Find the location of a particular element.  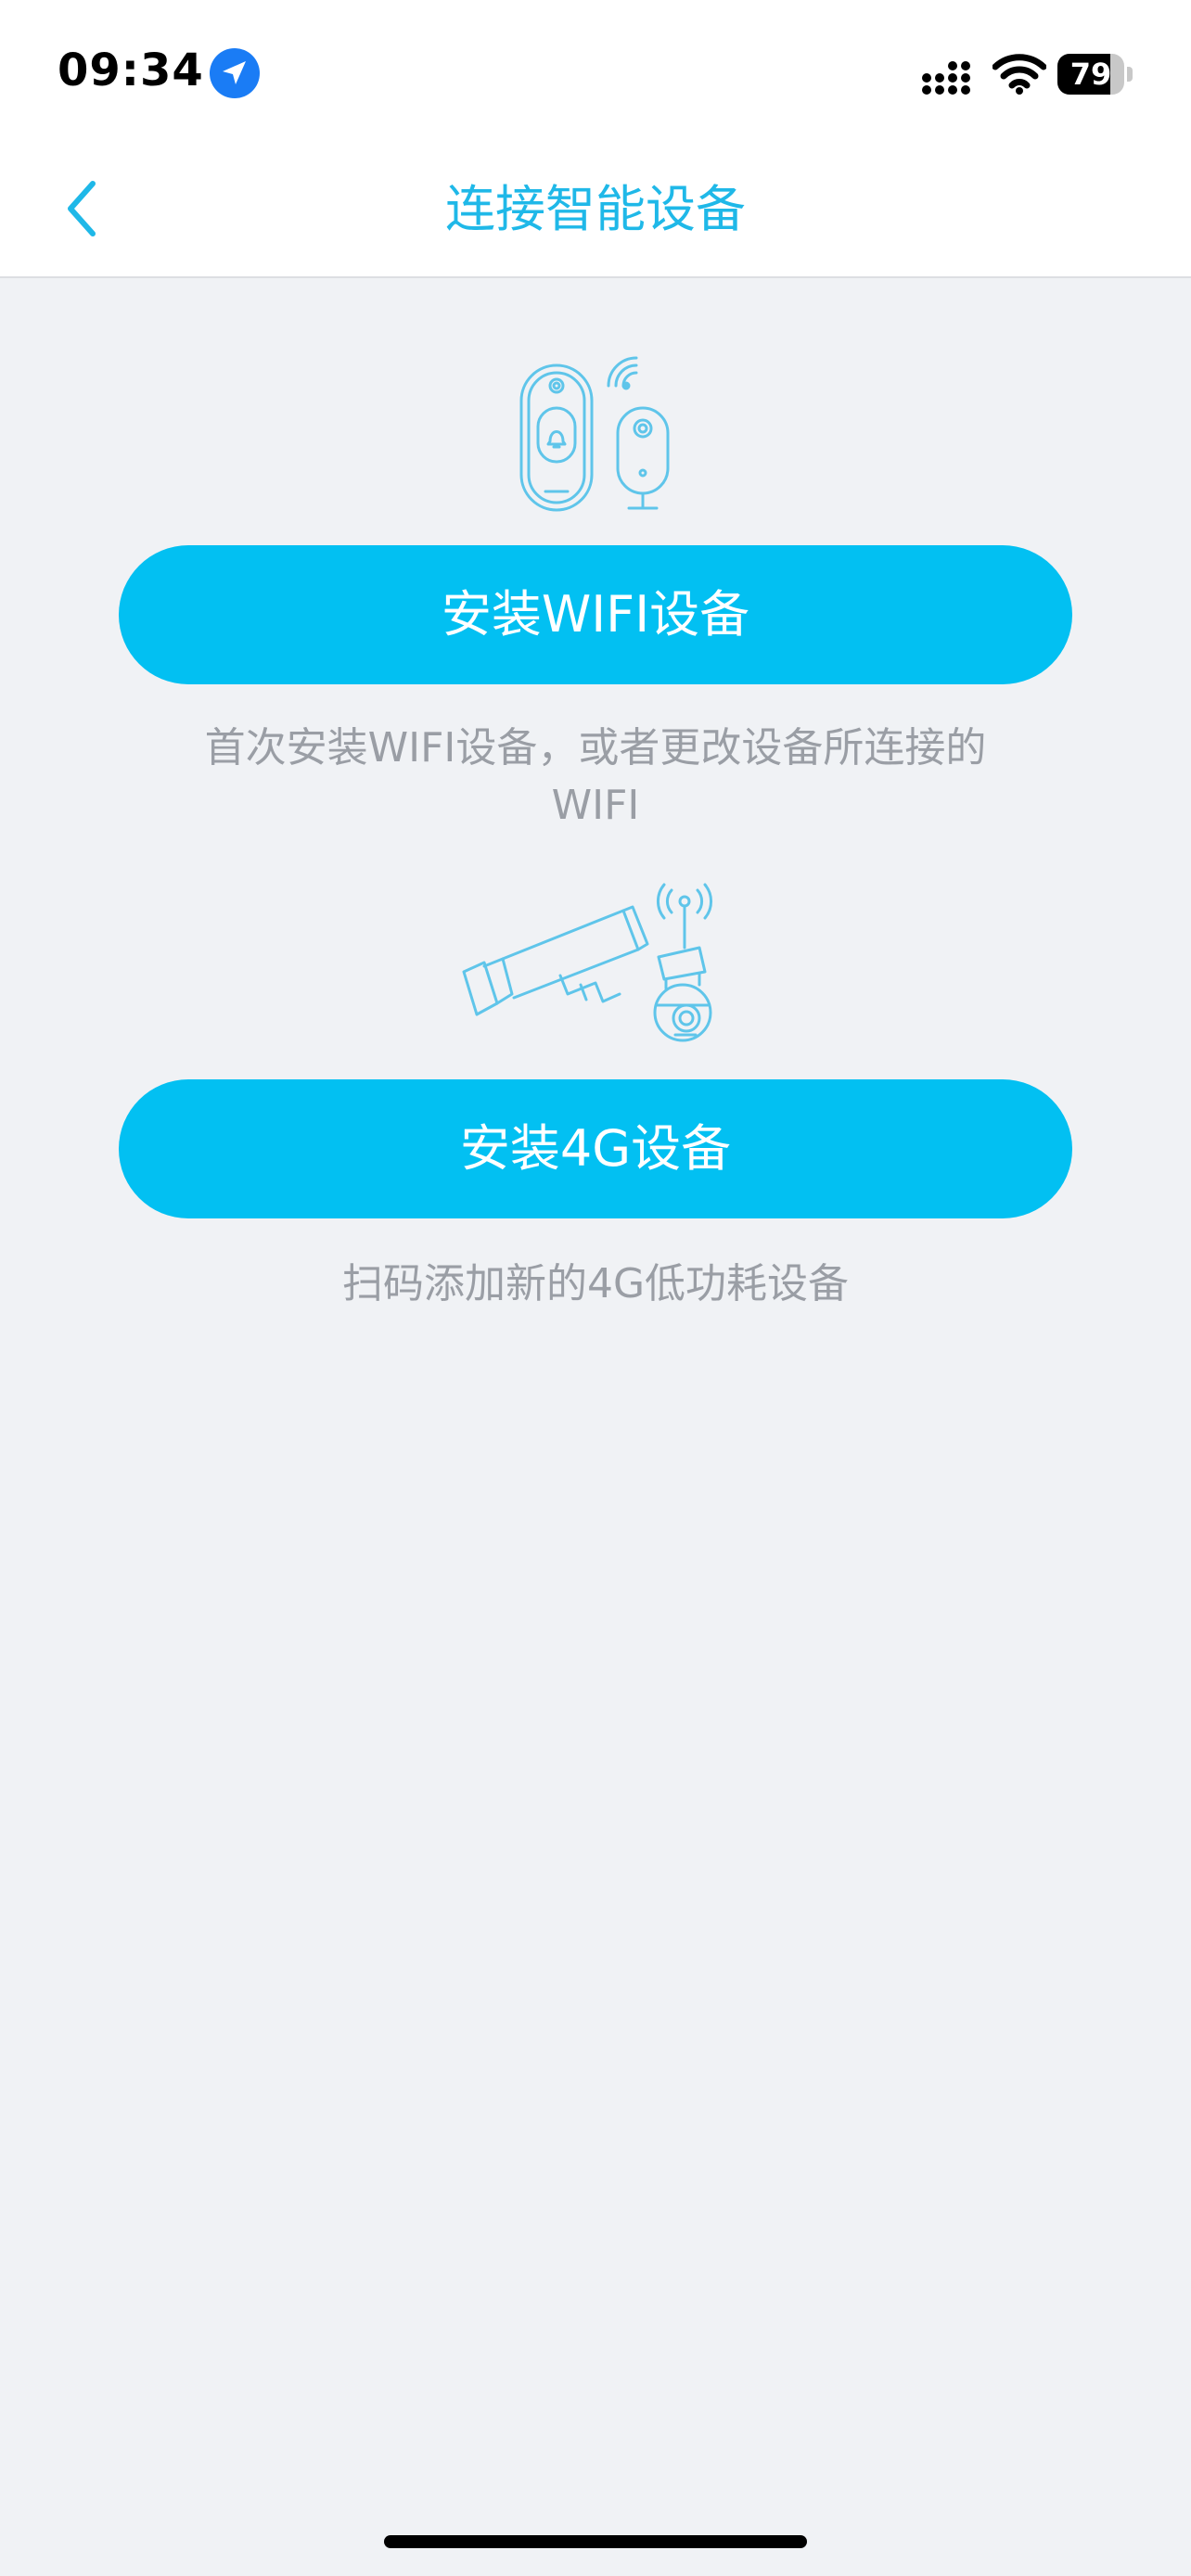

status-time: 09:34 is located at coordinates (131, 71).